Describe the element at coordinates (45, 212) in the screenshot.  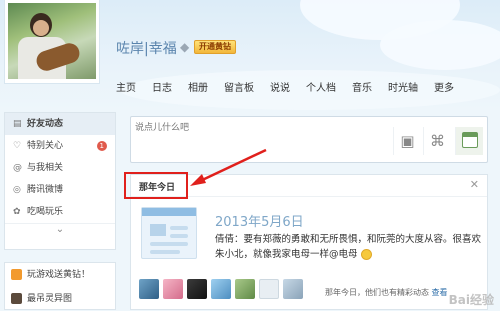
I see `sidebar-item-label: 吃喝玩乐` at that location.